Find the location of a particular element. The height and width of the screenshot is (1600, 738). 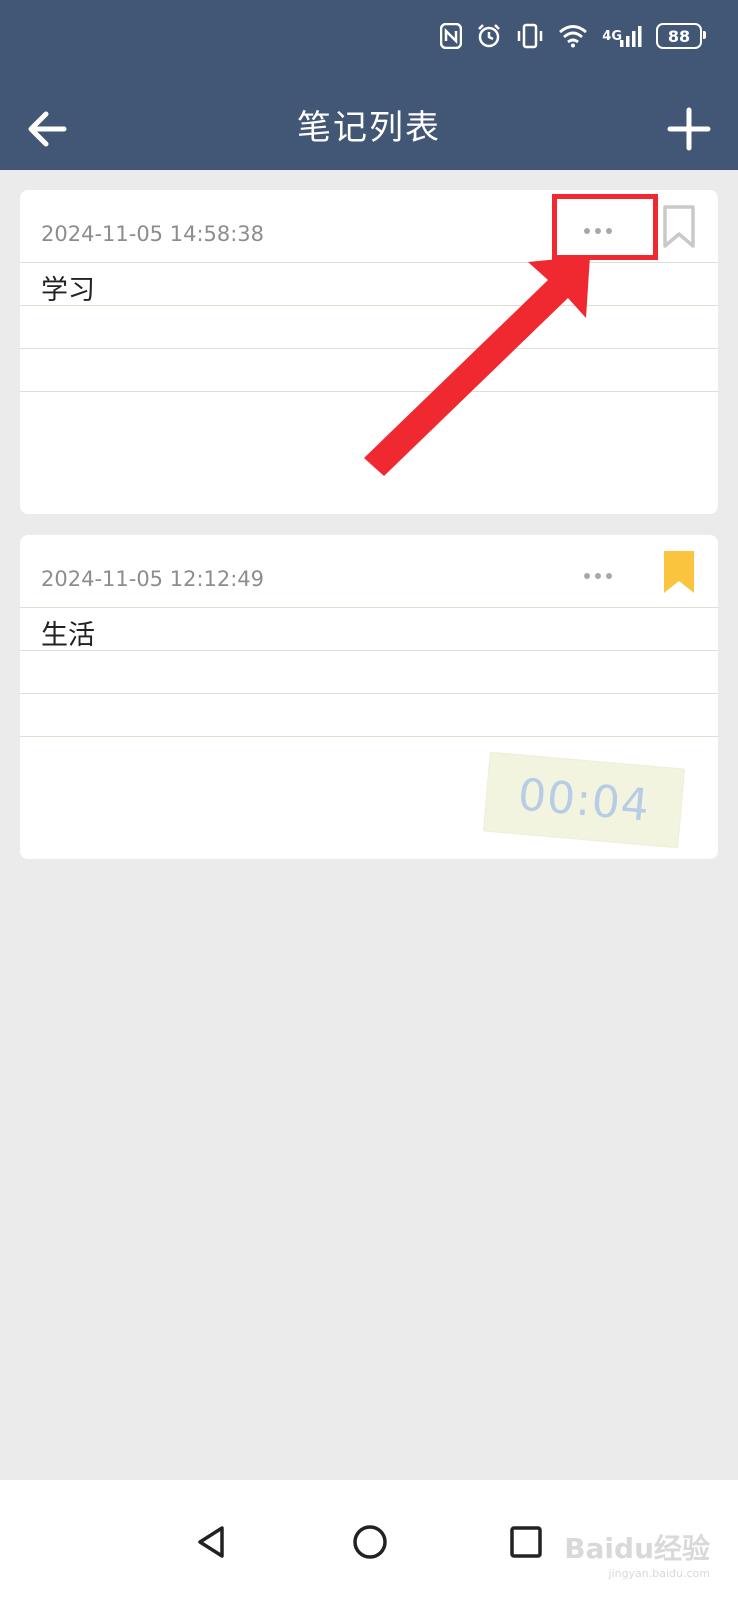

add-note-button is located at coordinates (689, 129).